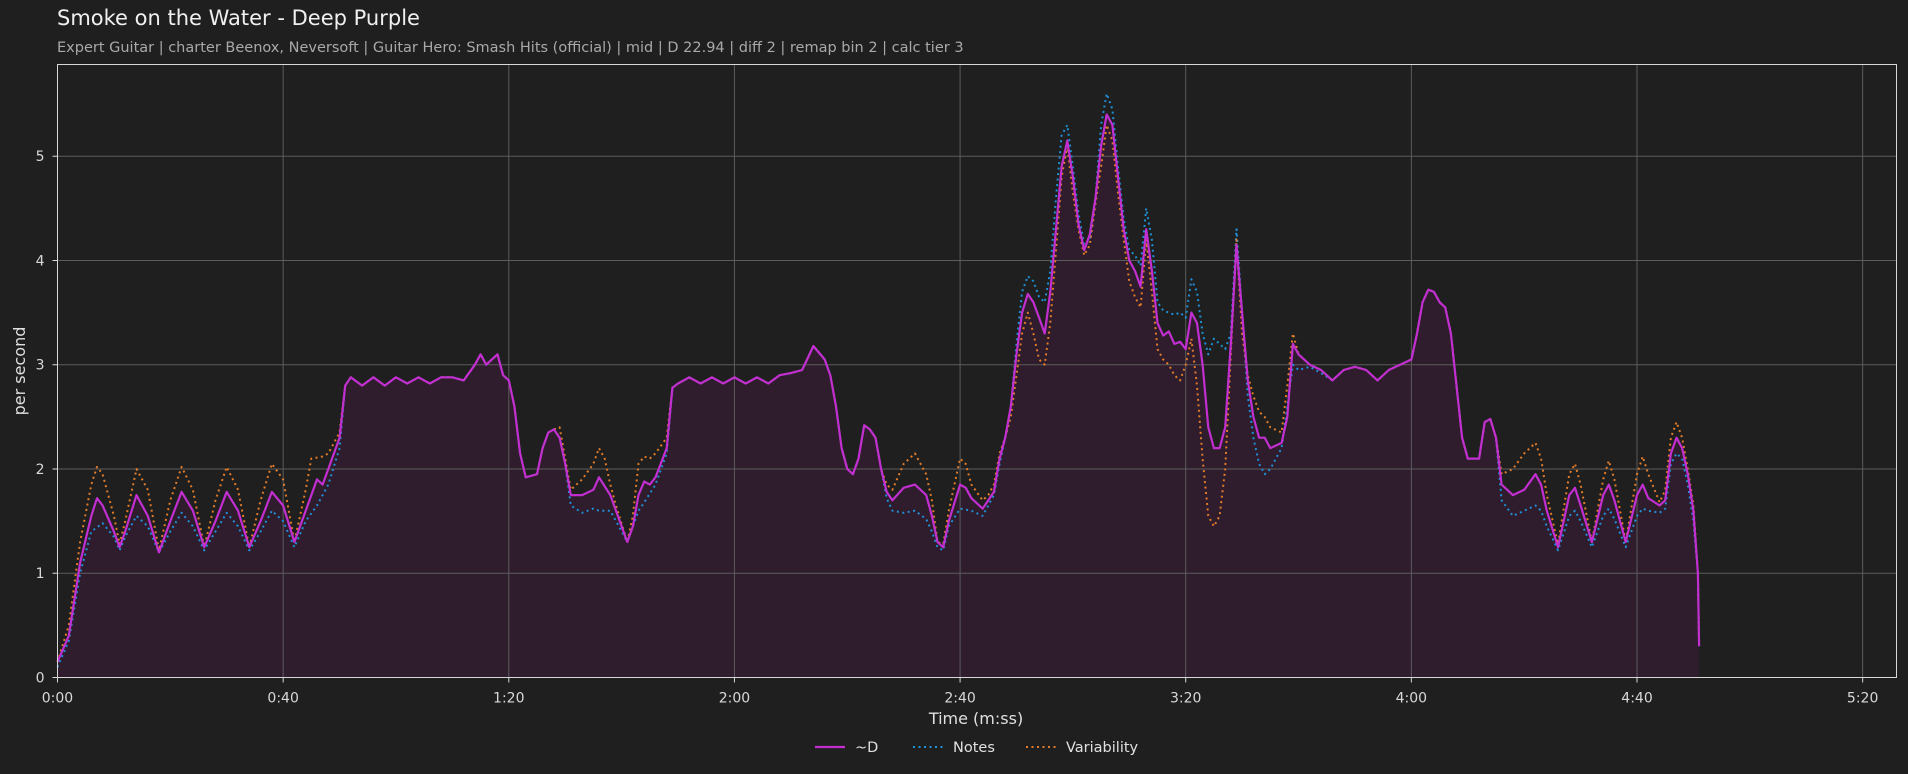 This screenshot has height=774, width=1908. I want to click on y-axis-label: per second, so click(19, 371).